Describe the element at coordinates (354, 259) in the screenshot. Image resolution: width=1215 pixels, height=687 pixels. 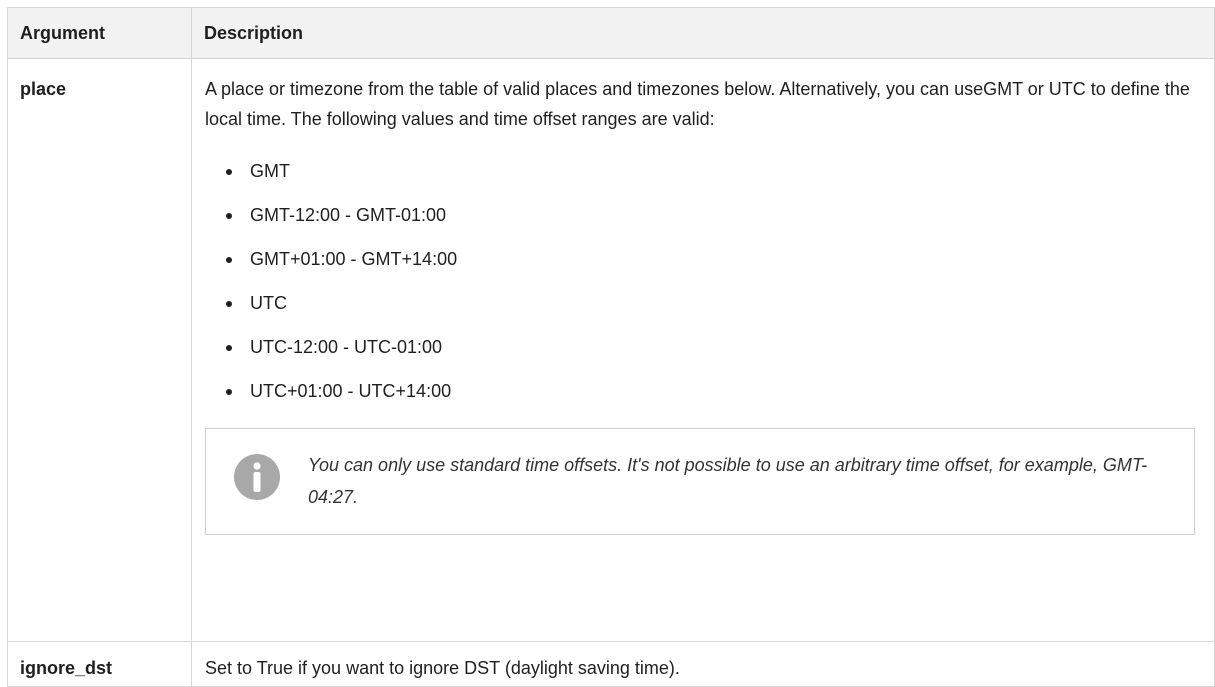
I see `list-item-text: GMT+01:00 - GMT+14:00` at that location.